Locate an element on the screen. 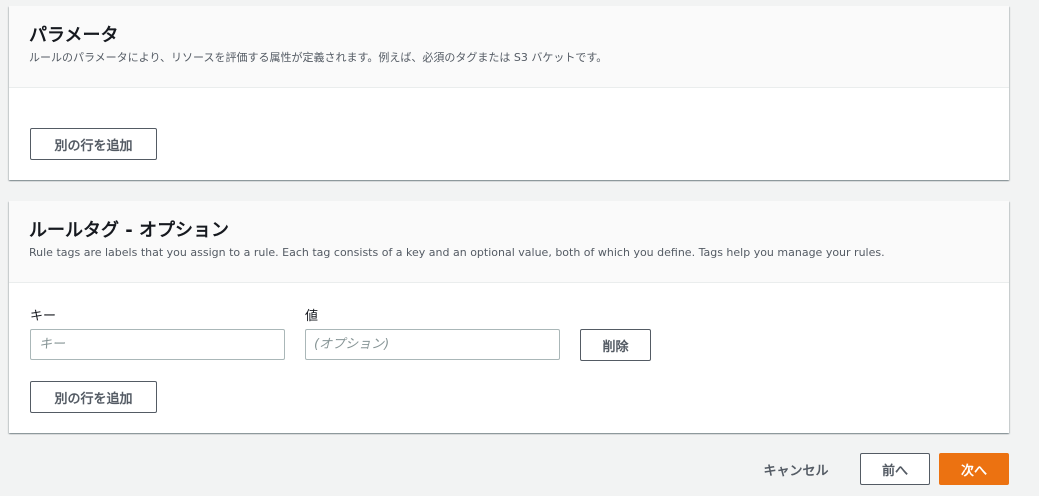  tag-value-input is located at coordinates (432, 344).